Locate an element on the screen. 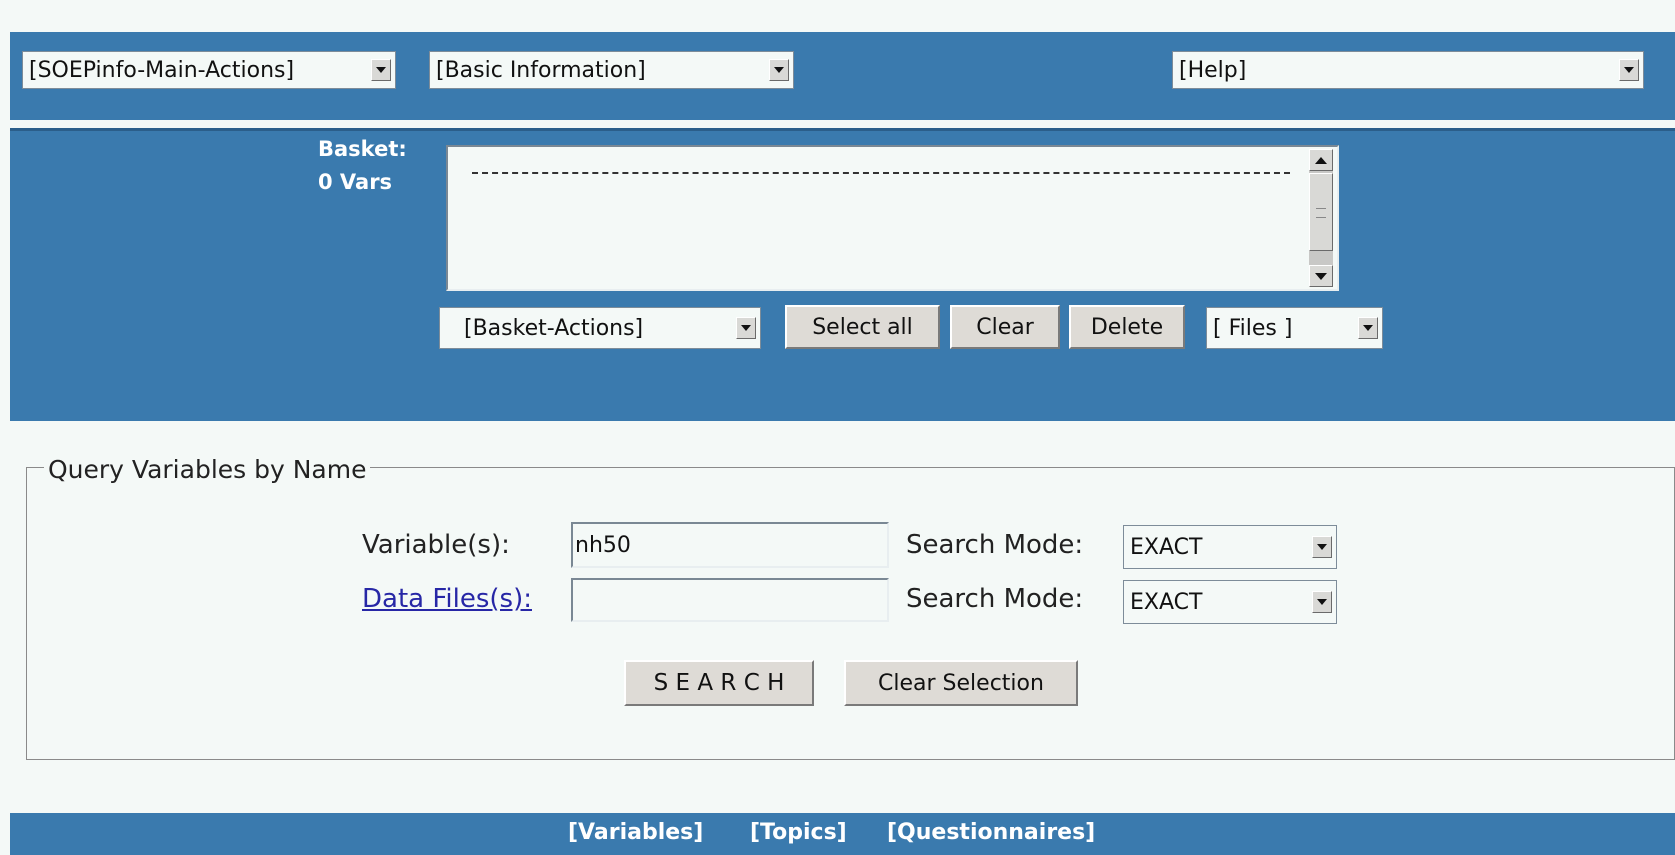 Image resolution: width=1675 pixels, height=855 pixels. basket-count: 0 Vars is located at coordinates (355, 182).